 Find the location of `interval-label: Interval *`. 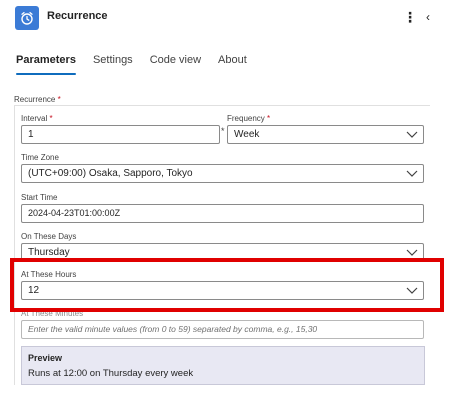

interval-label: Interval * is located at coordinates (37, 118).